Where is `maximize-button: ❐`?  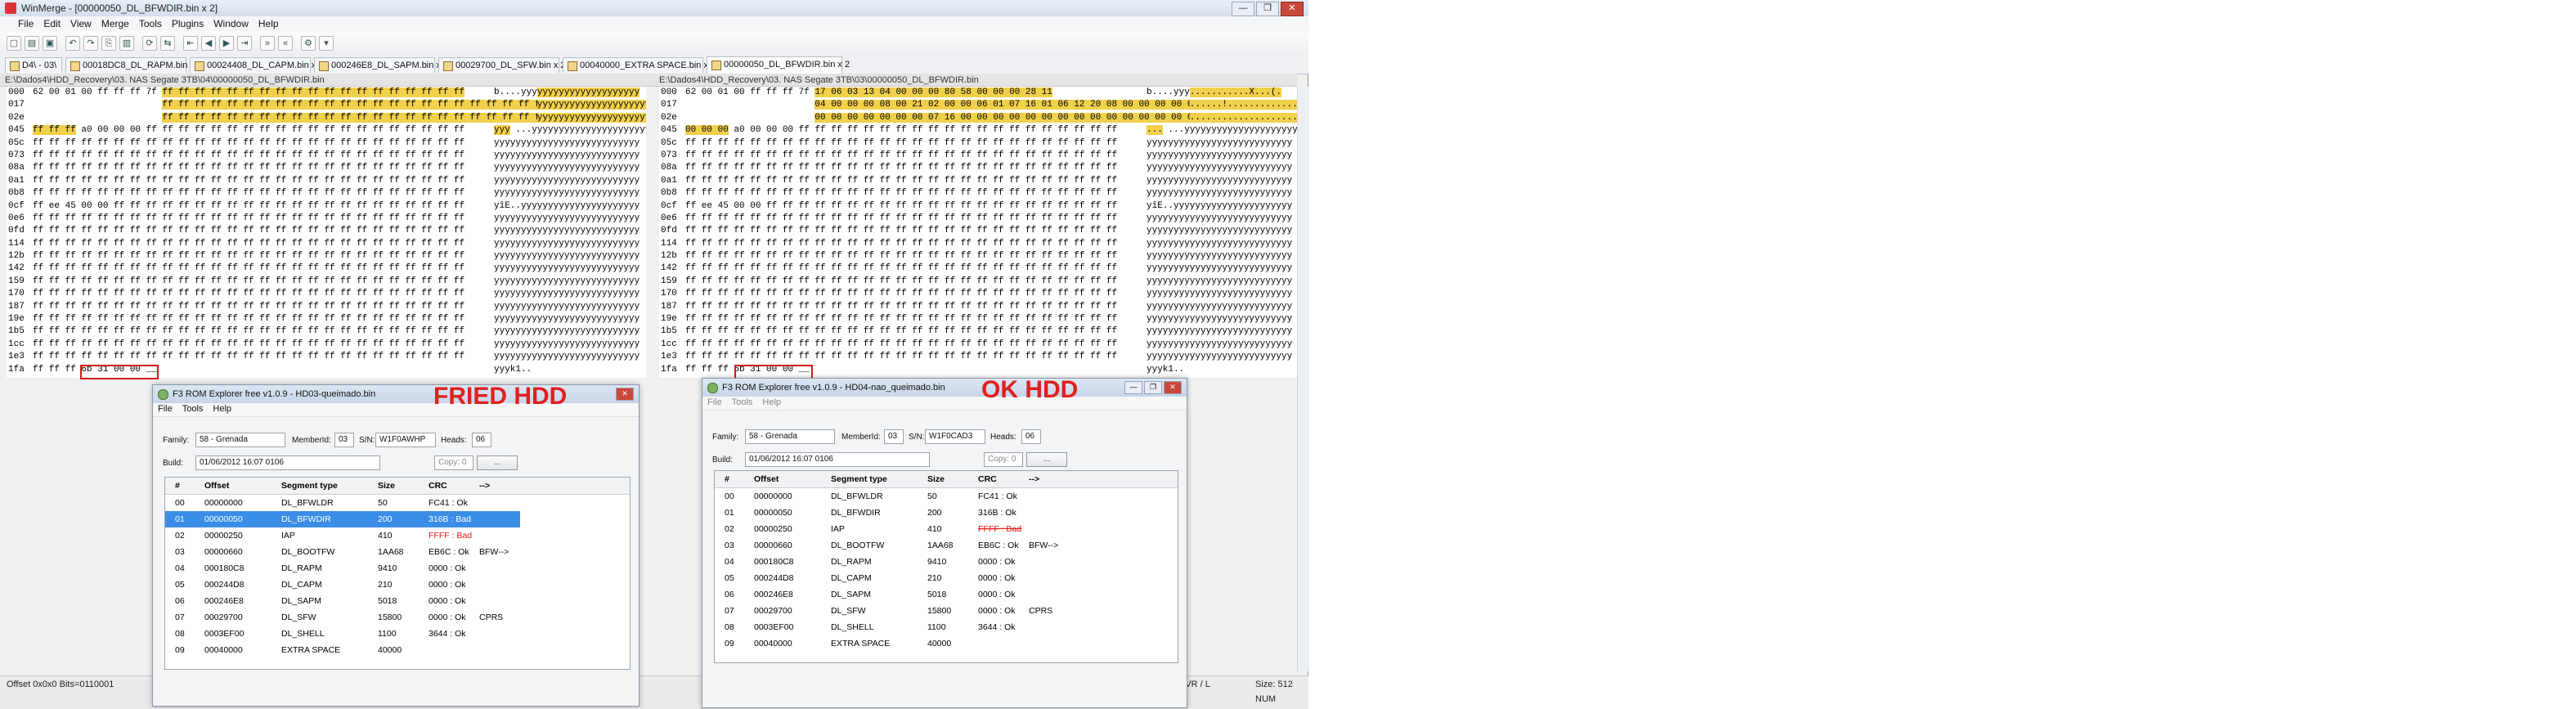
maximize-button: ❐ is located at coordinates (1267, 9).